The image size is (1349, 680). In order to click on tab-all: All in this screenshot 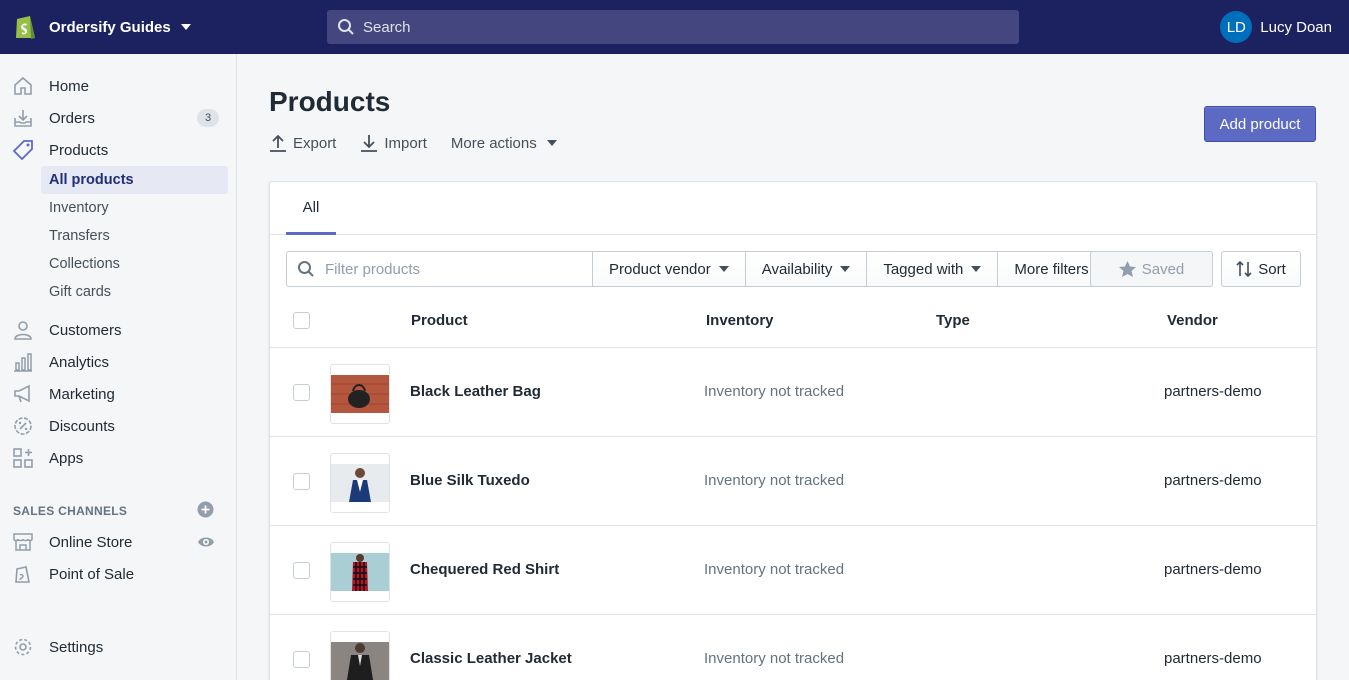, I will do `click(311, 208)`.